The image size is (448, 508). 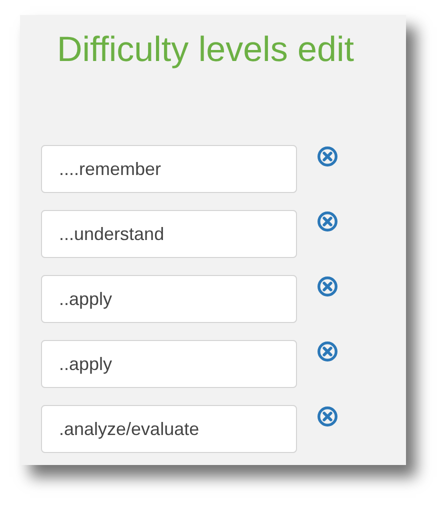 I want to click on level-field: .analyze/evaluate, so click(x=169, y=429).